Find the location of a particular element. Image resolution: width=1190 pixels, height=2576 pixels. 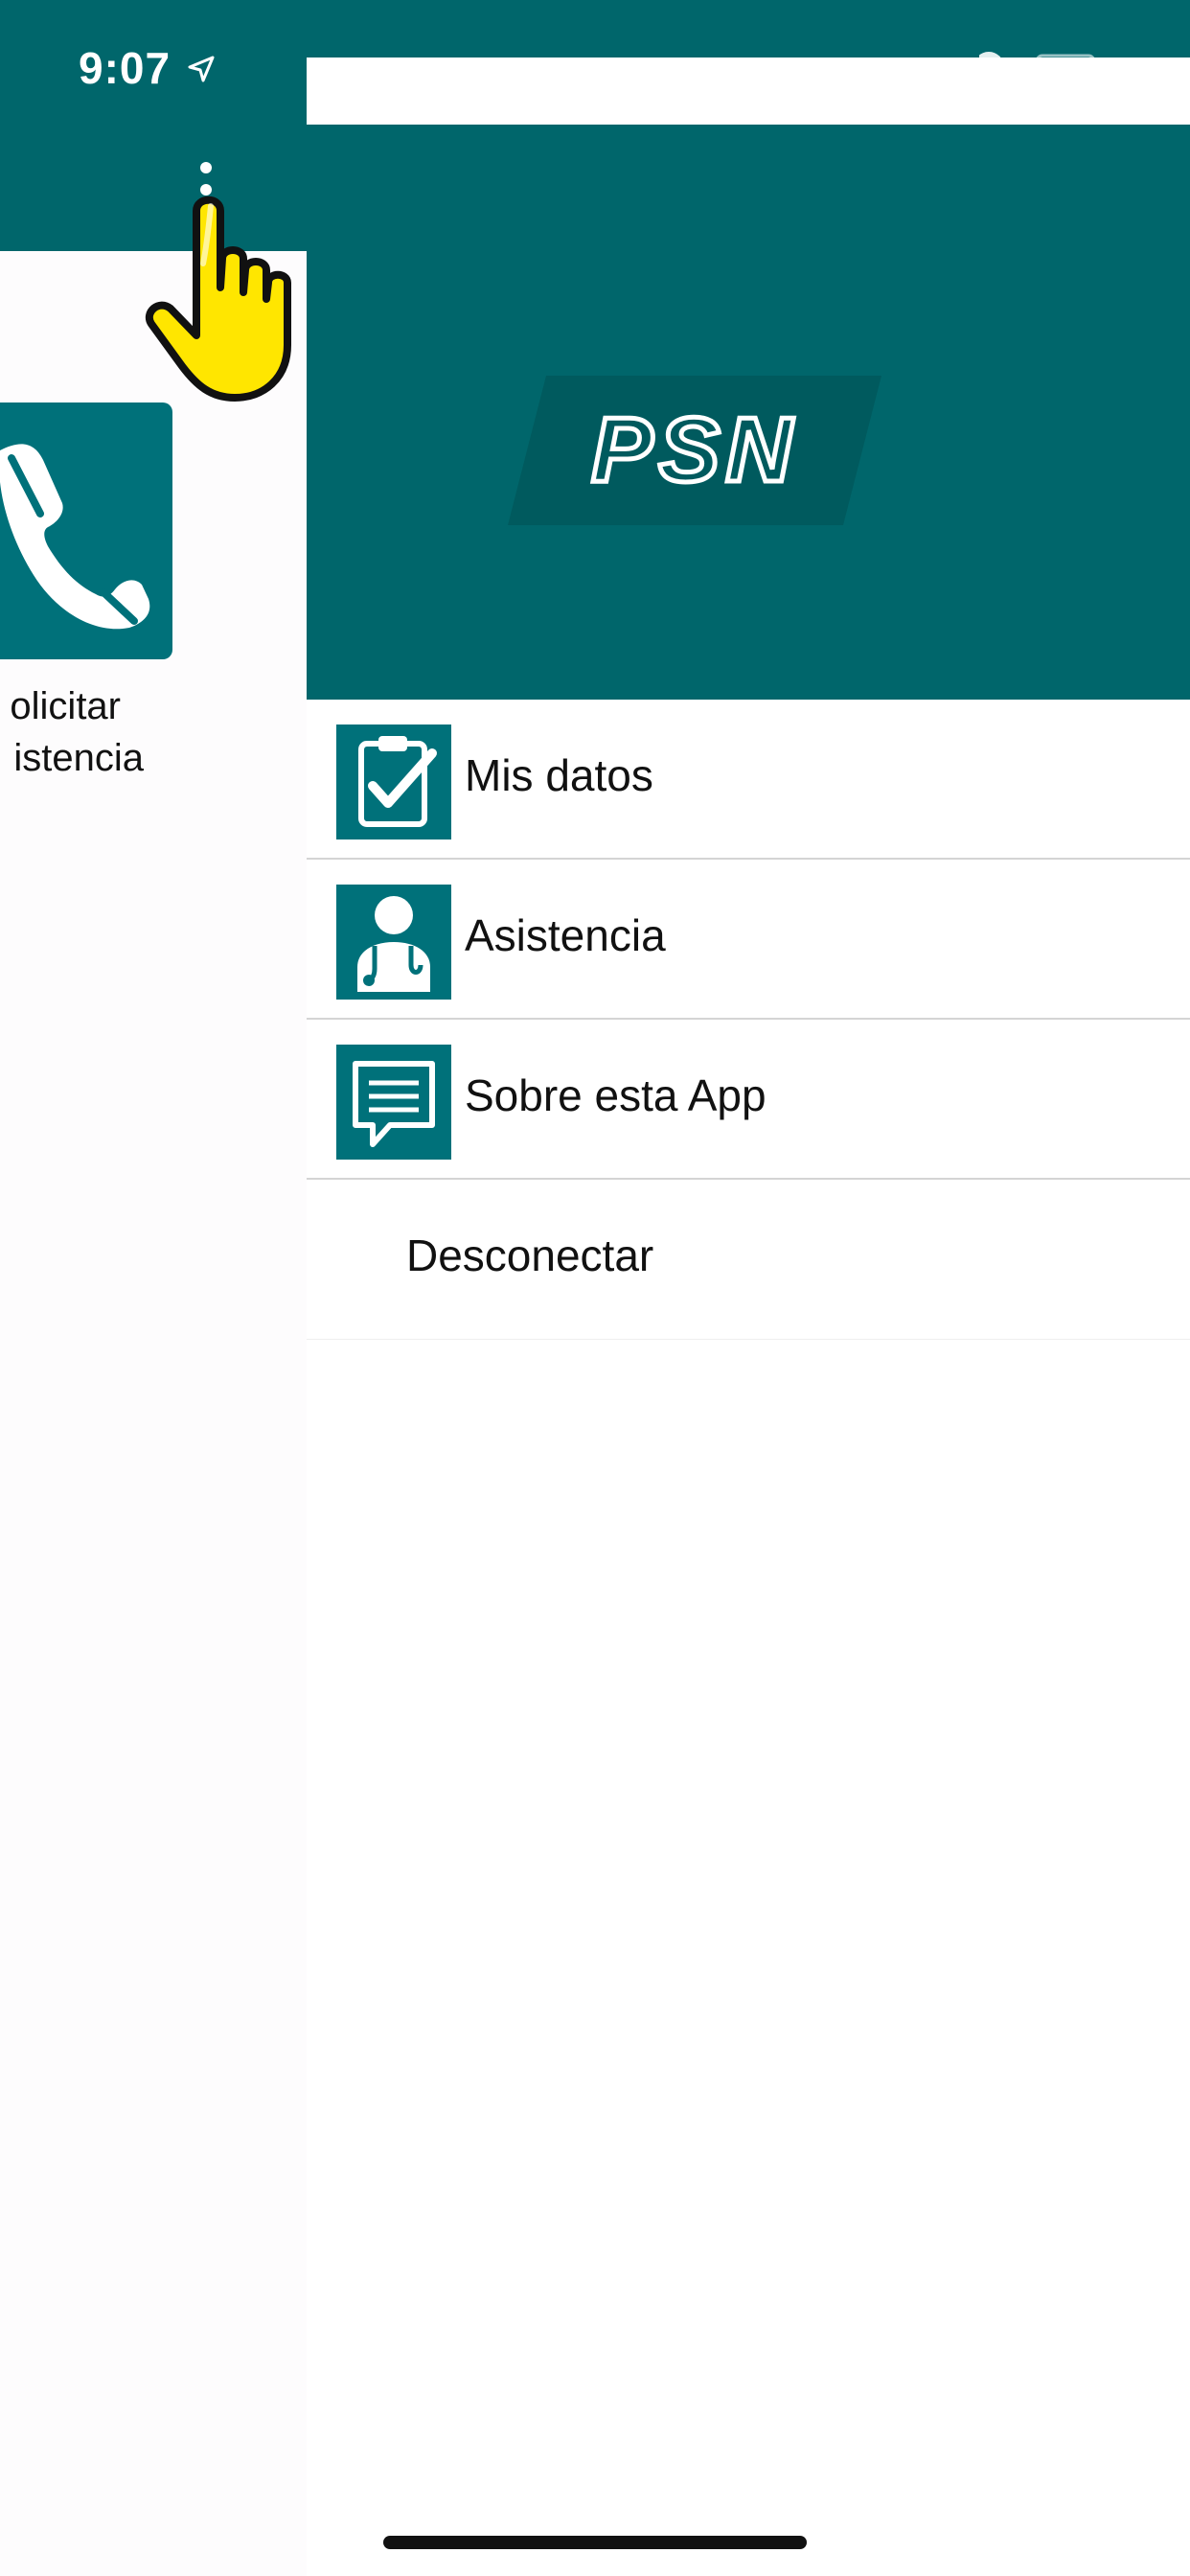

home-indicator is located at coordinates (595, 2542).